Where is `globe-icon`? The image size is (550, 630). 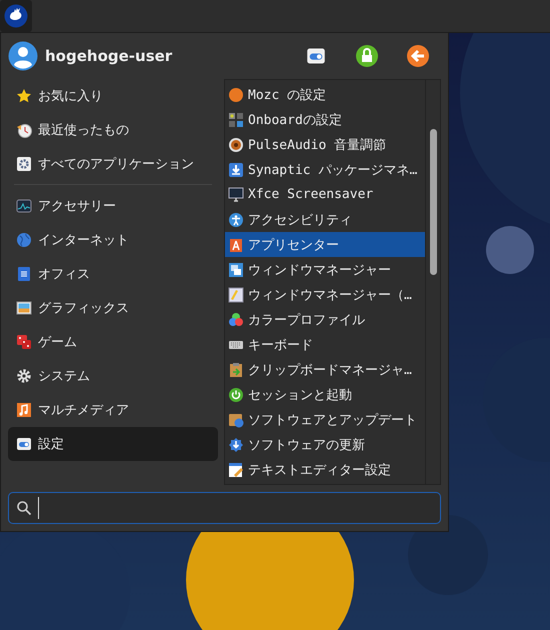 globe-icon is located at coordinates (24, 240).